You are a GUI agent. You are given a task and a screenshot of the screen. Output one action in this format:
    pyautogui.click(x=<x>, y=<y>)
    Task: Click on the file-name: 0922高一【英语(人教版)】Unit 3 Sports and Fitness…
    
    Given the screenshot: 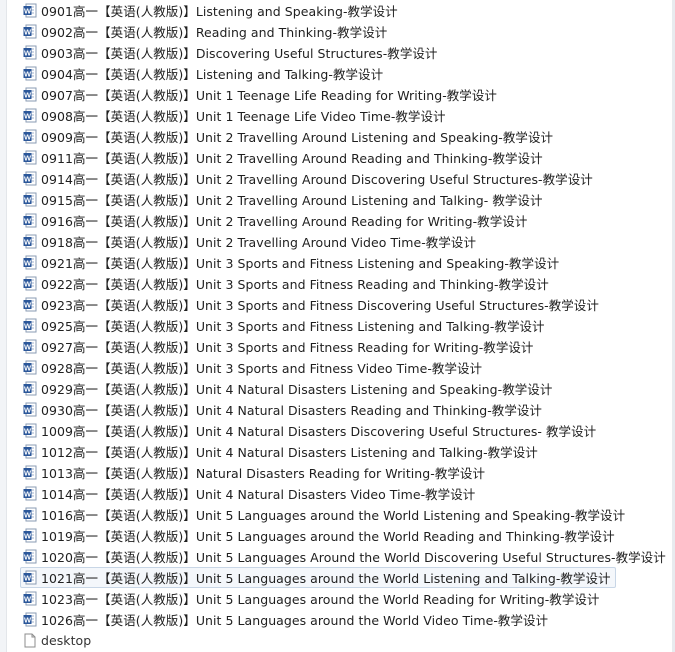 What is the action you would take?
    pyautogui.click(x=295, y=284)
    